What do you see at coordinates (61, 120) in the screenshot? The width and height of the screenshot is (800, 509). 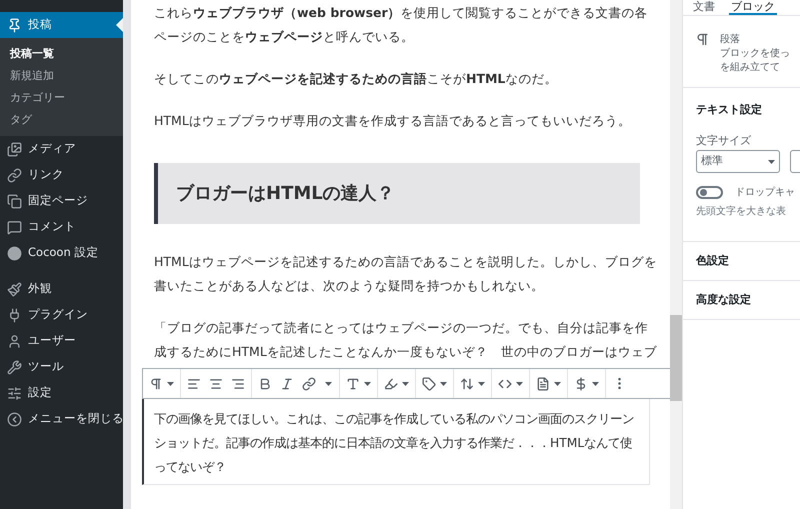 I see `submenu-item: タグ` at bounding box center [61, 120].